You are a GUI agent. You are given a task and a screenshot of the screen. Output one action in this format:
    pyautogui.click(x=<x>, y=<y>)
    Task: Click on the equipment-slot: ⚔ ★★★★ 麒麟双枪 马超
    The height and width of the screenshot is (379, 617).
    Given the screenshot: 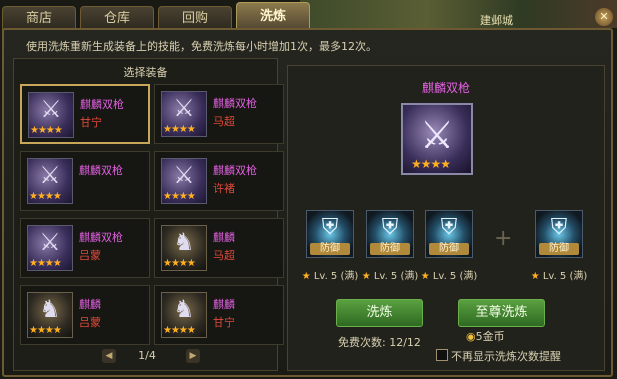 What is the action you would take?
    pyautogui.click(x=219, y=114)
    